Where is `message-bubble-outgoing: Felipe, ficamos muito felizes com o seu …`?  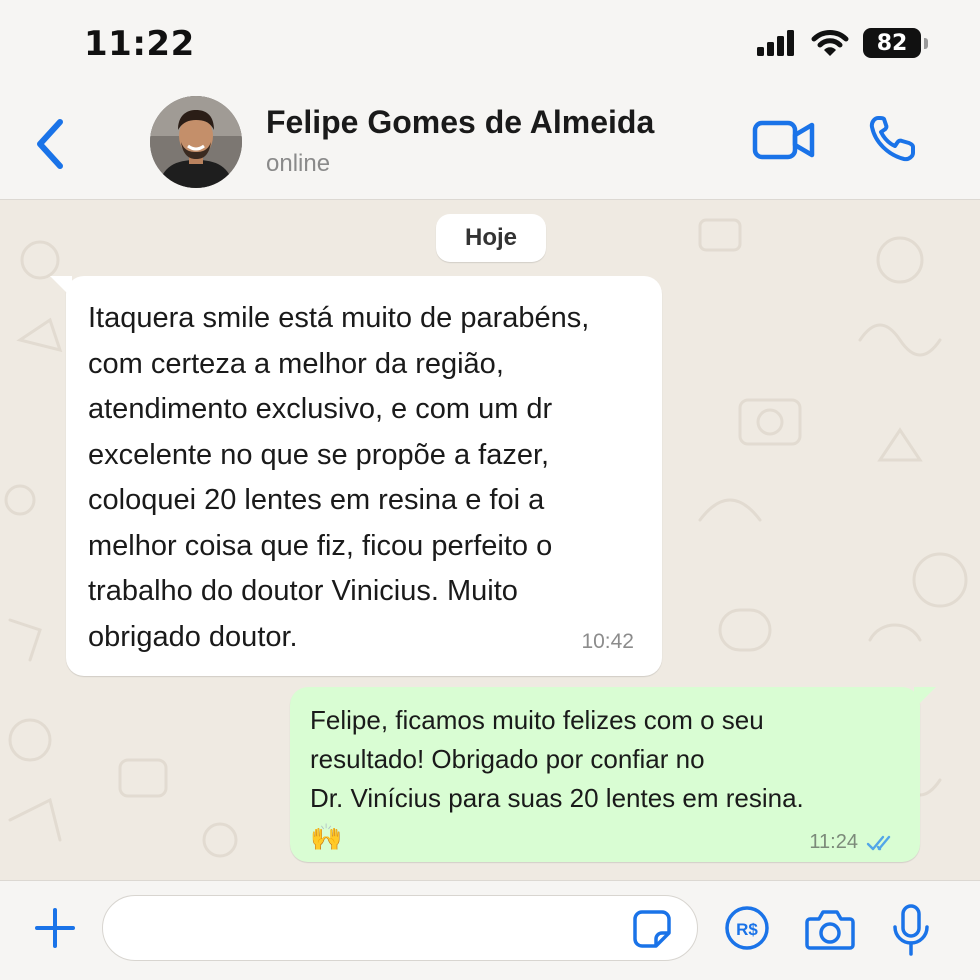 message-bubble-outgoing: Felipe, ficamos muito felizes com o seu … is located at coordinates (613, 774).